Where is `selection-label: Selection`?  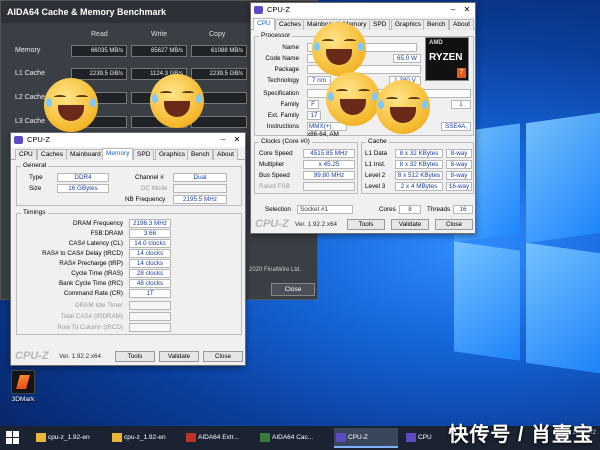
selection-label: Selection is located at coordinates (278, 209).